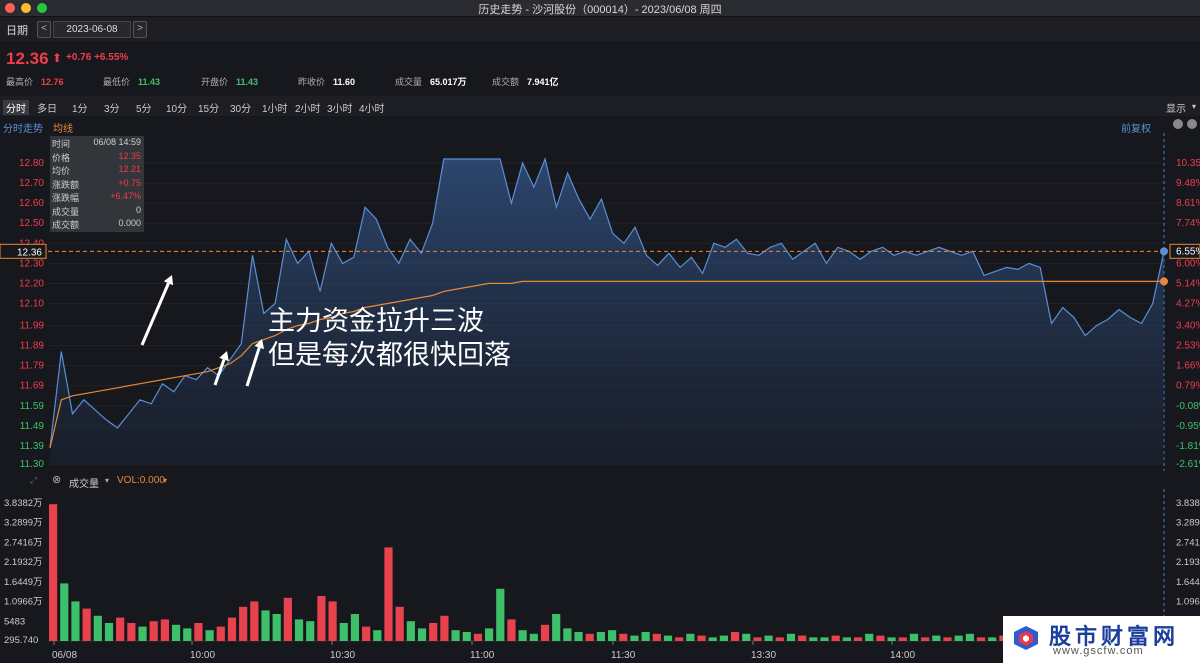 This screenshot has width=1200, height=663. Describe the element at coordinates (1188, 446) in the screenshot. I see `pct-tick-label: -1.81%` at that location.